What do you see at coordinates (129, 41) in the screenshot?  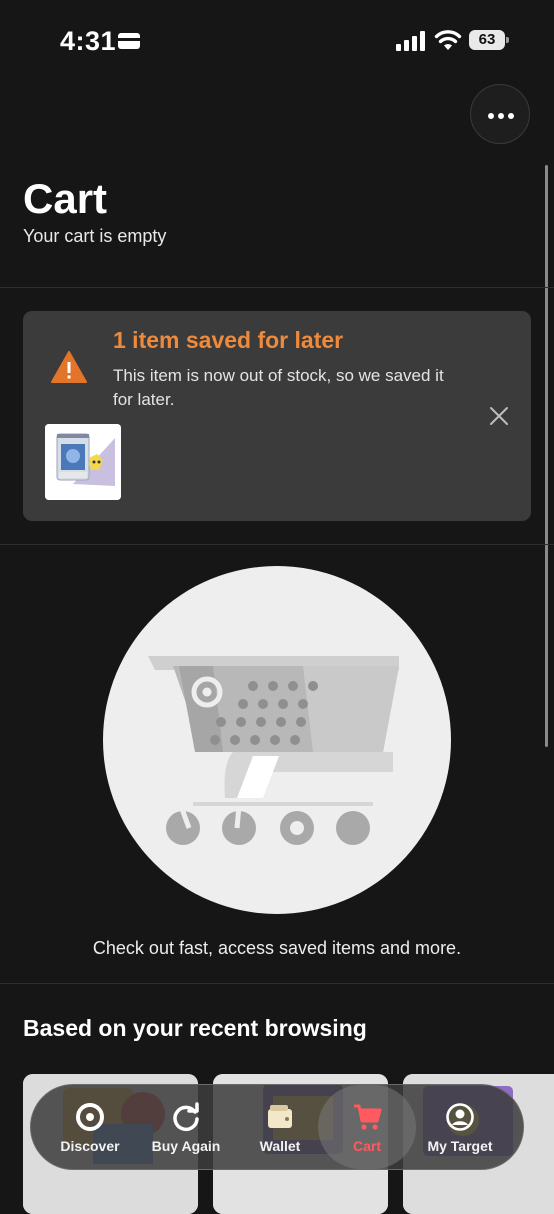 I see `wallet-card-icon` at bounding box center [129, 41].